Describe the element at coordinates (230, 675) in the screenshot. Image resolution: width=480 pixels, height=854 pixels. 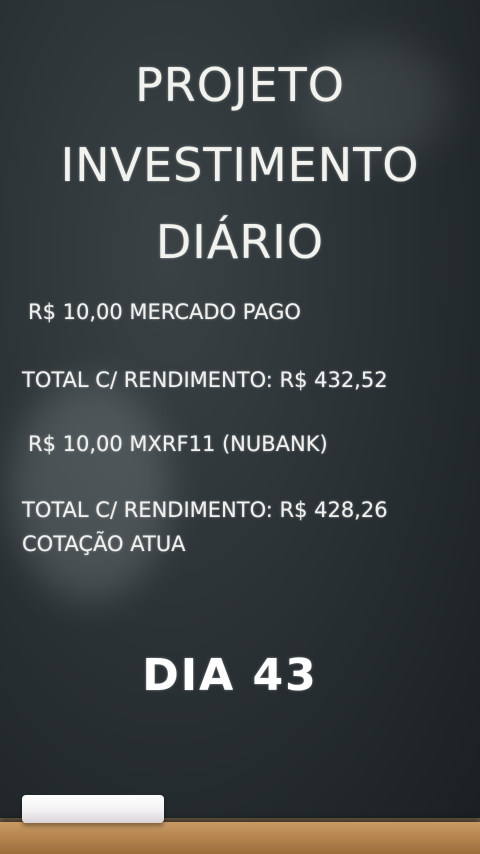
I see `day-label: DIA 43` at that location.